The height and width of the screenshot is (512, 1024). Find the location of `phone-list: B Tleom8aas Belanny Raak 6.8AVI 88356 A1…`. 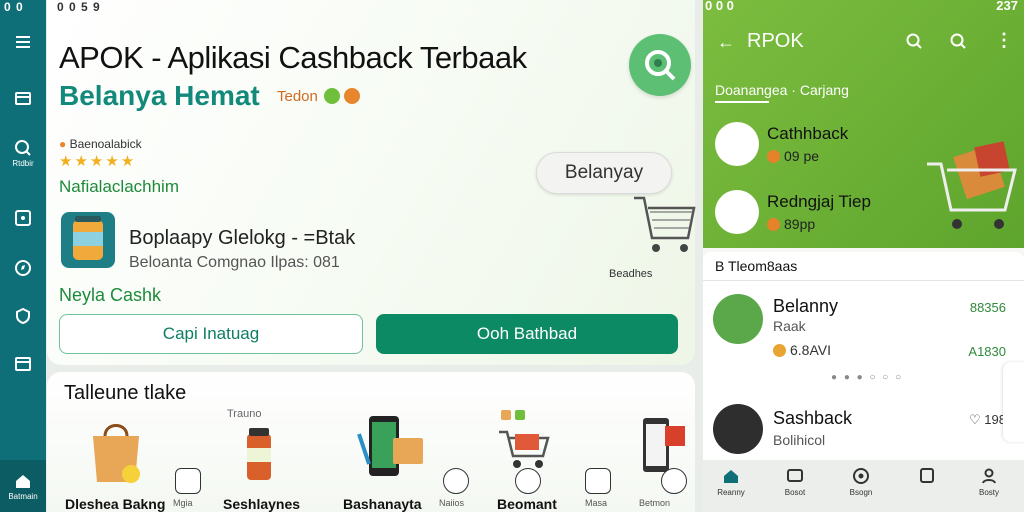

phone-list: B Tleom8aas Belanny Raak 6.8AVI 88356 A1… is located at coordinates (863, 356).